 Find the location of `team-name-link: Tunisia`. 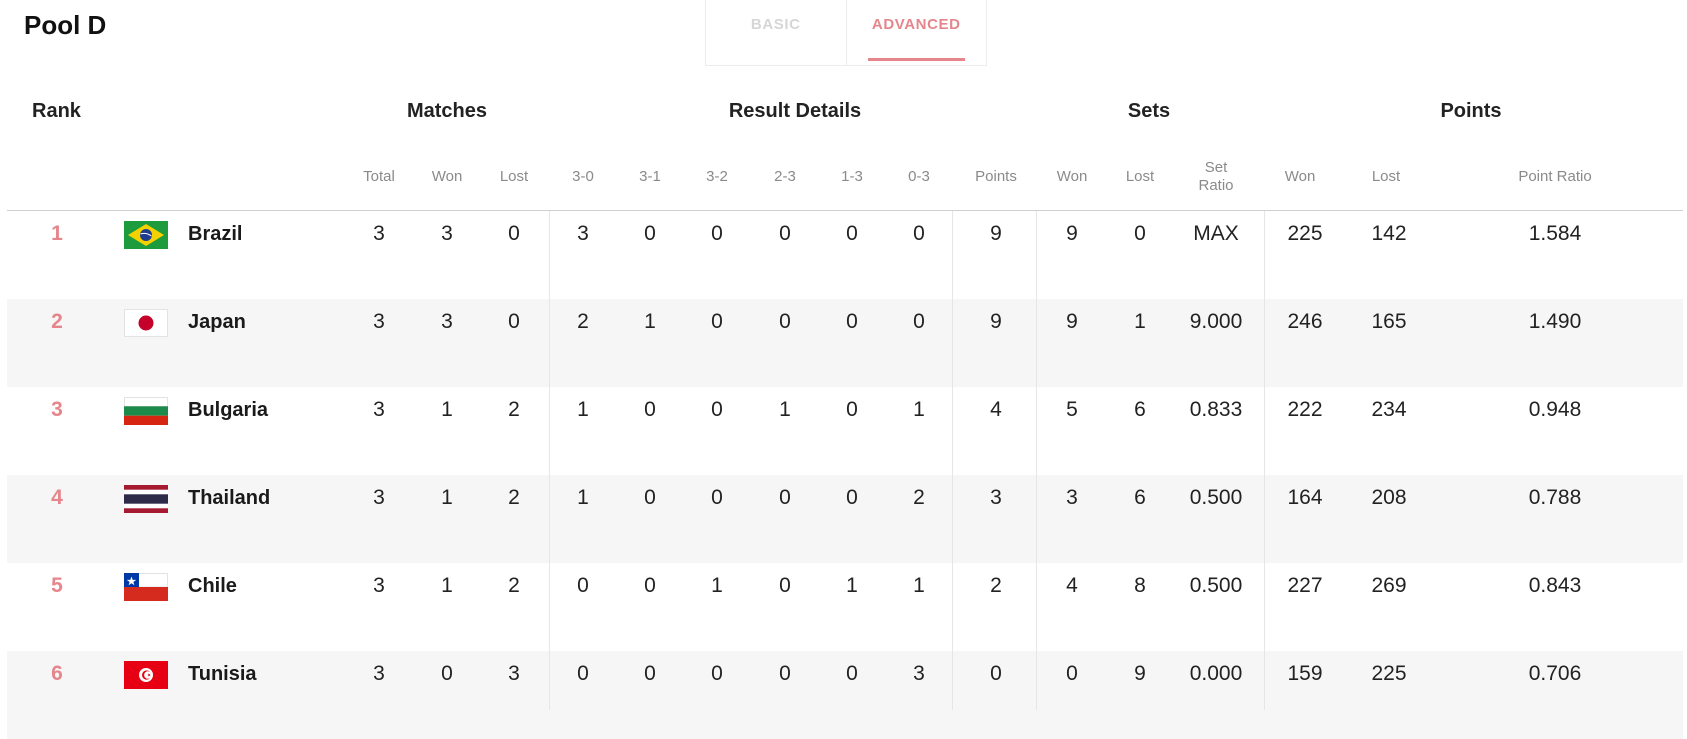

team-name-link: Tunisia is located at coordinates (222, 674).